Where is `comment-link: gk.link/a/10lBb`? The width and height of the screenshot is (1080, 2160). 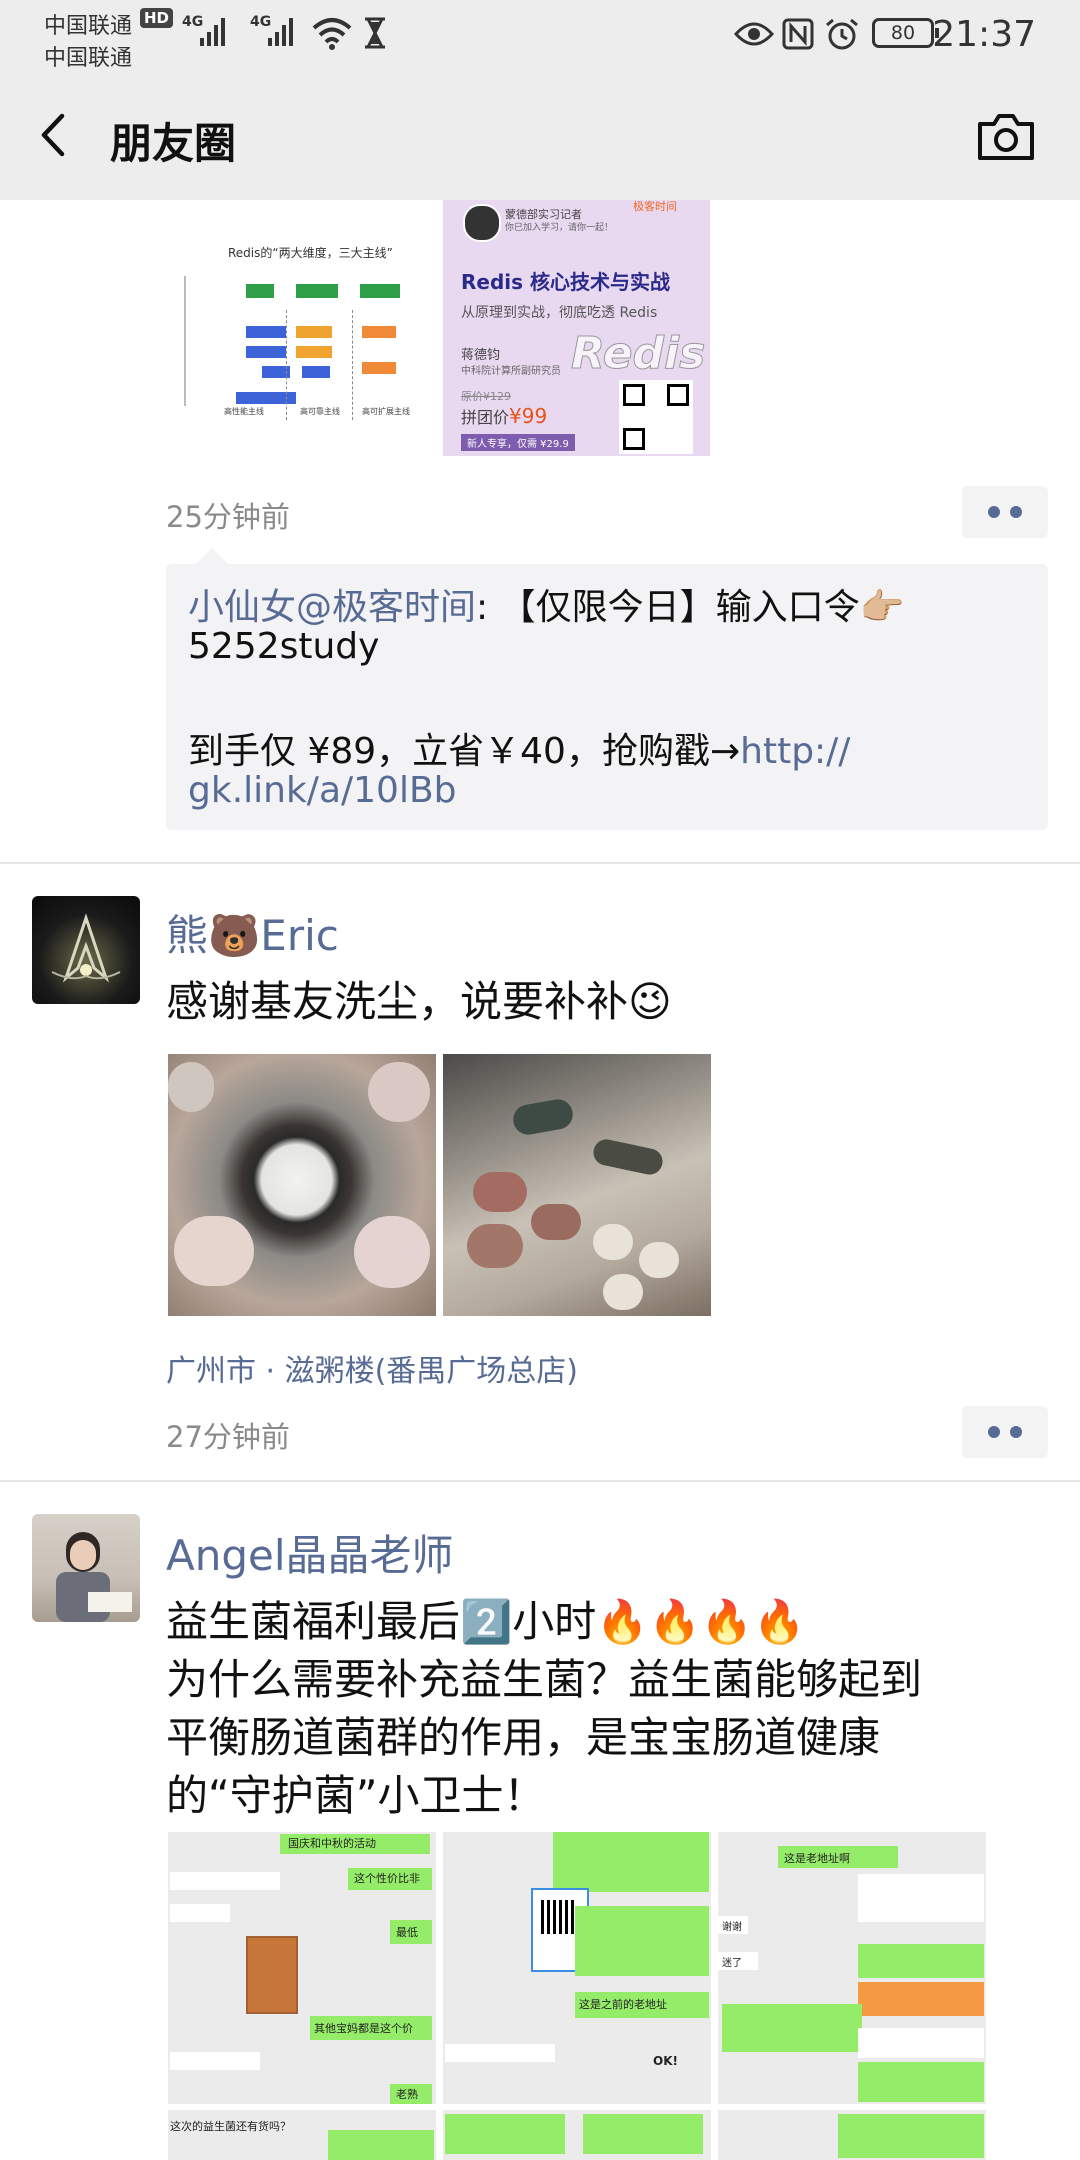 comment-link: gk.link/a/10lBb is located at coordinates (322, 790).